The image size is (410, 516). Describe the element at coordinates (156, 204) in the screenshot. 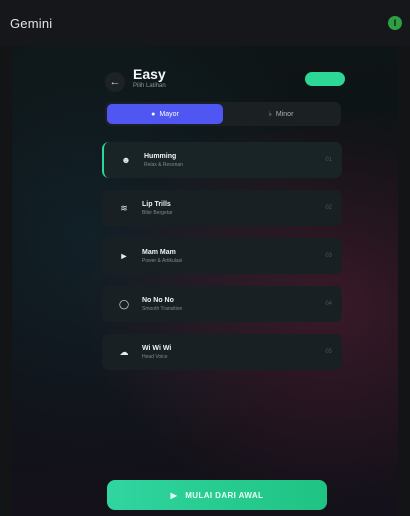

I see `exercise-title: Lip Trills` at that location.